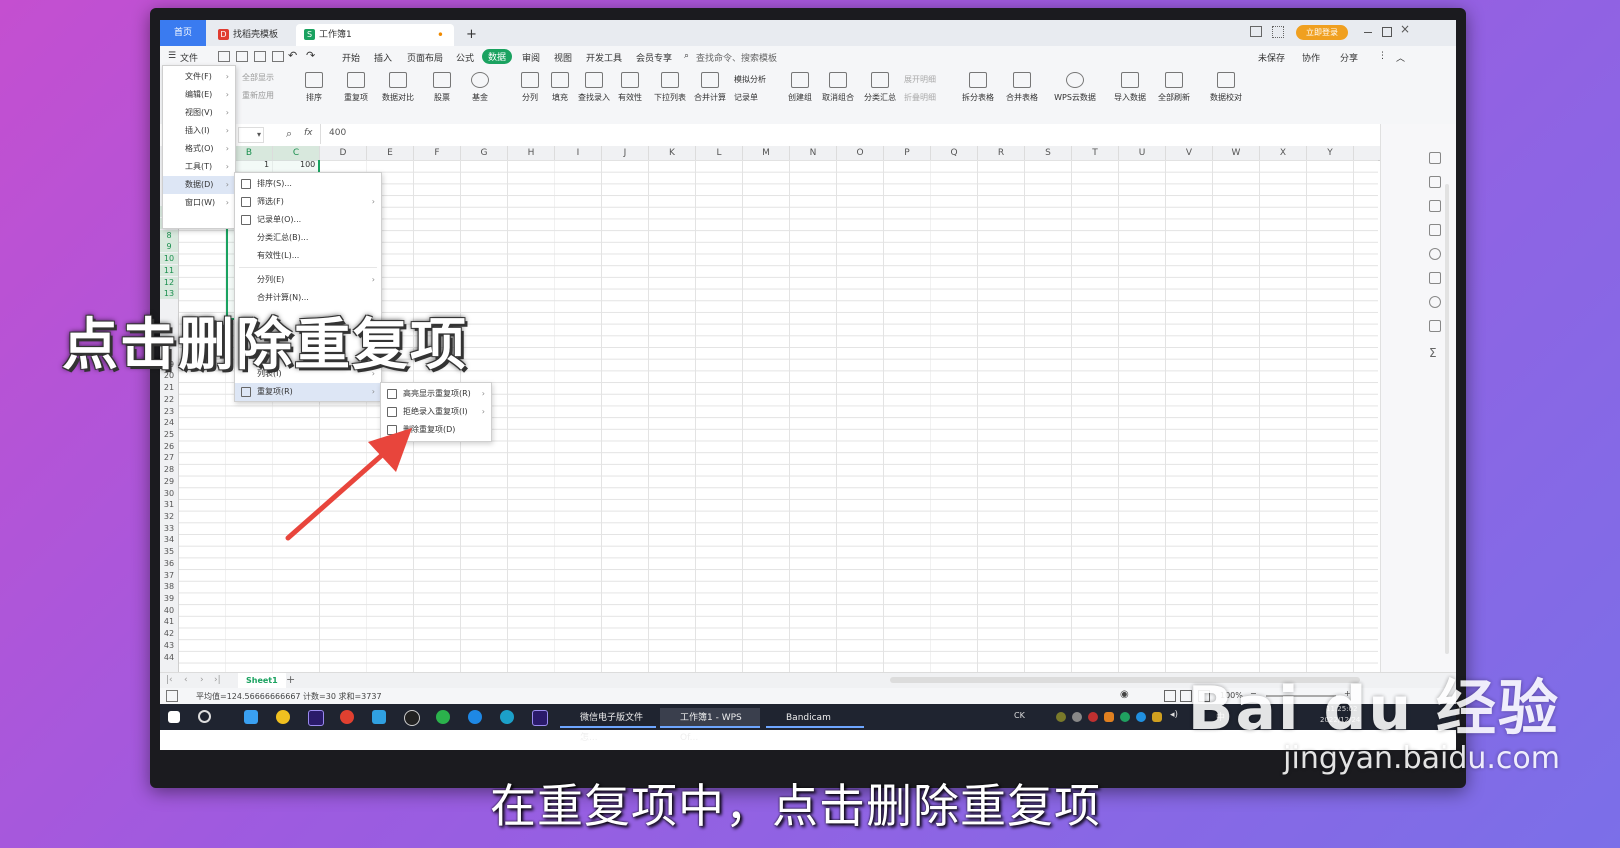 The width and height of the screenshot is (1620, 848). What do you see at coordinates (169, 621) in the screenshot?
I see `row-header: 41` at bounding box center [169, 621].